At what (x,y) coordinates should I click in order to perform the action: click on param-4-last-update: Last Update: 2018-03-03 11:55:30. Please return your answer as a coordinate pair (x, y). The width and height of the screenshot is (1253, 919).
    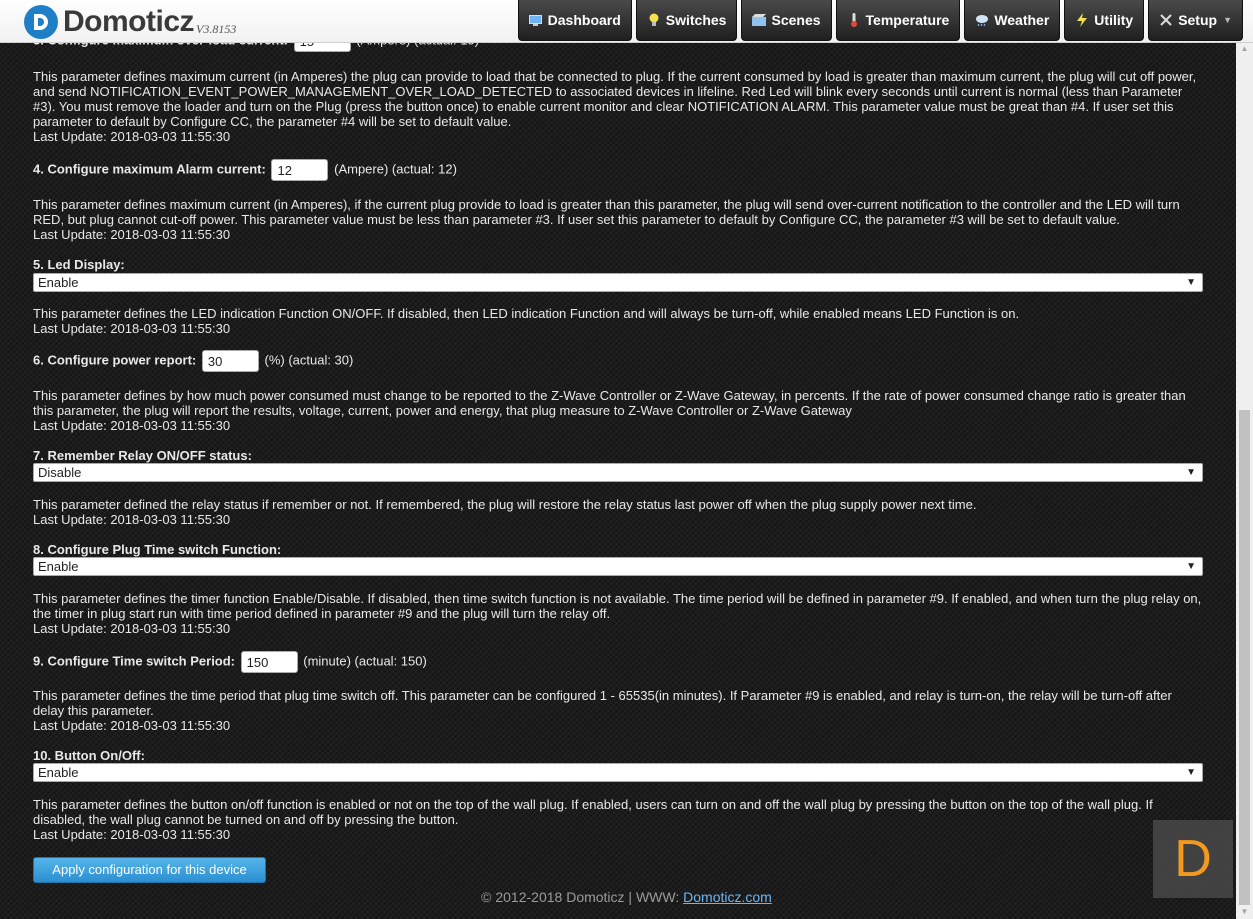
    Looking at the image, I should click on (132, 234).